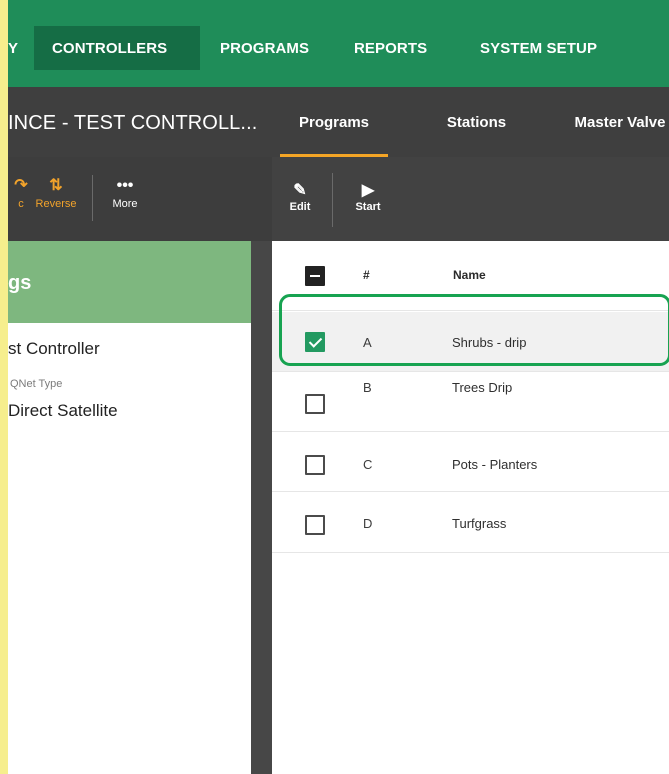 This screenshot has width=669, height=774. Describe the element at coordinates (36, 384) in the screenshot. I see `qnet-type-label: QNet Type` at that location.